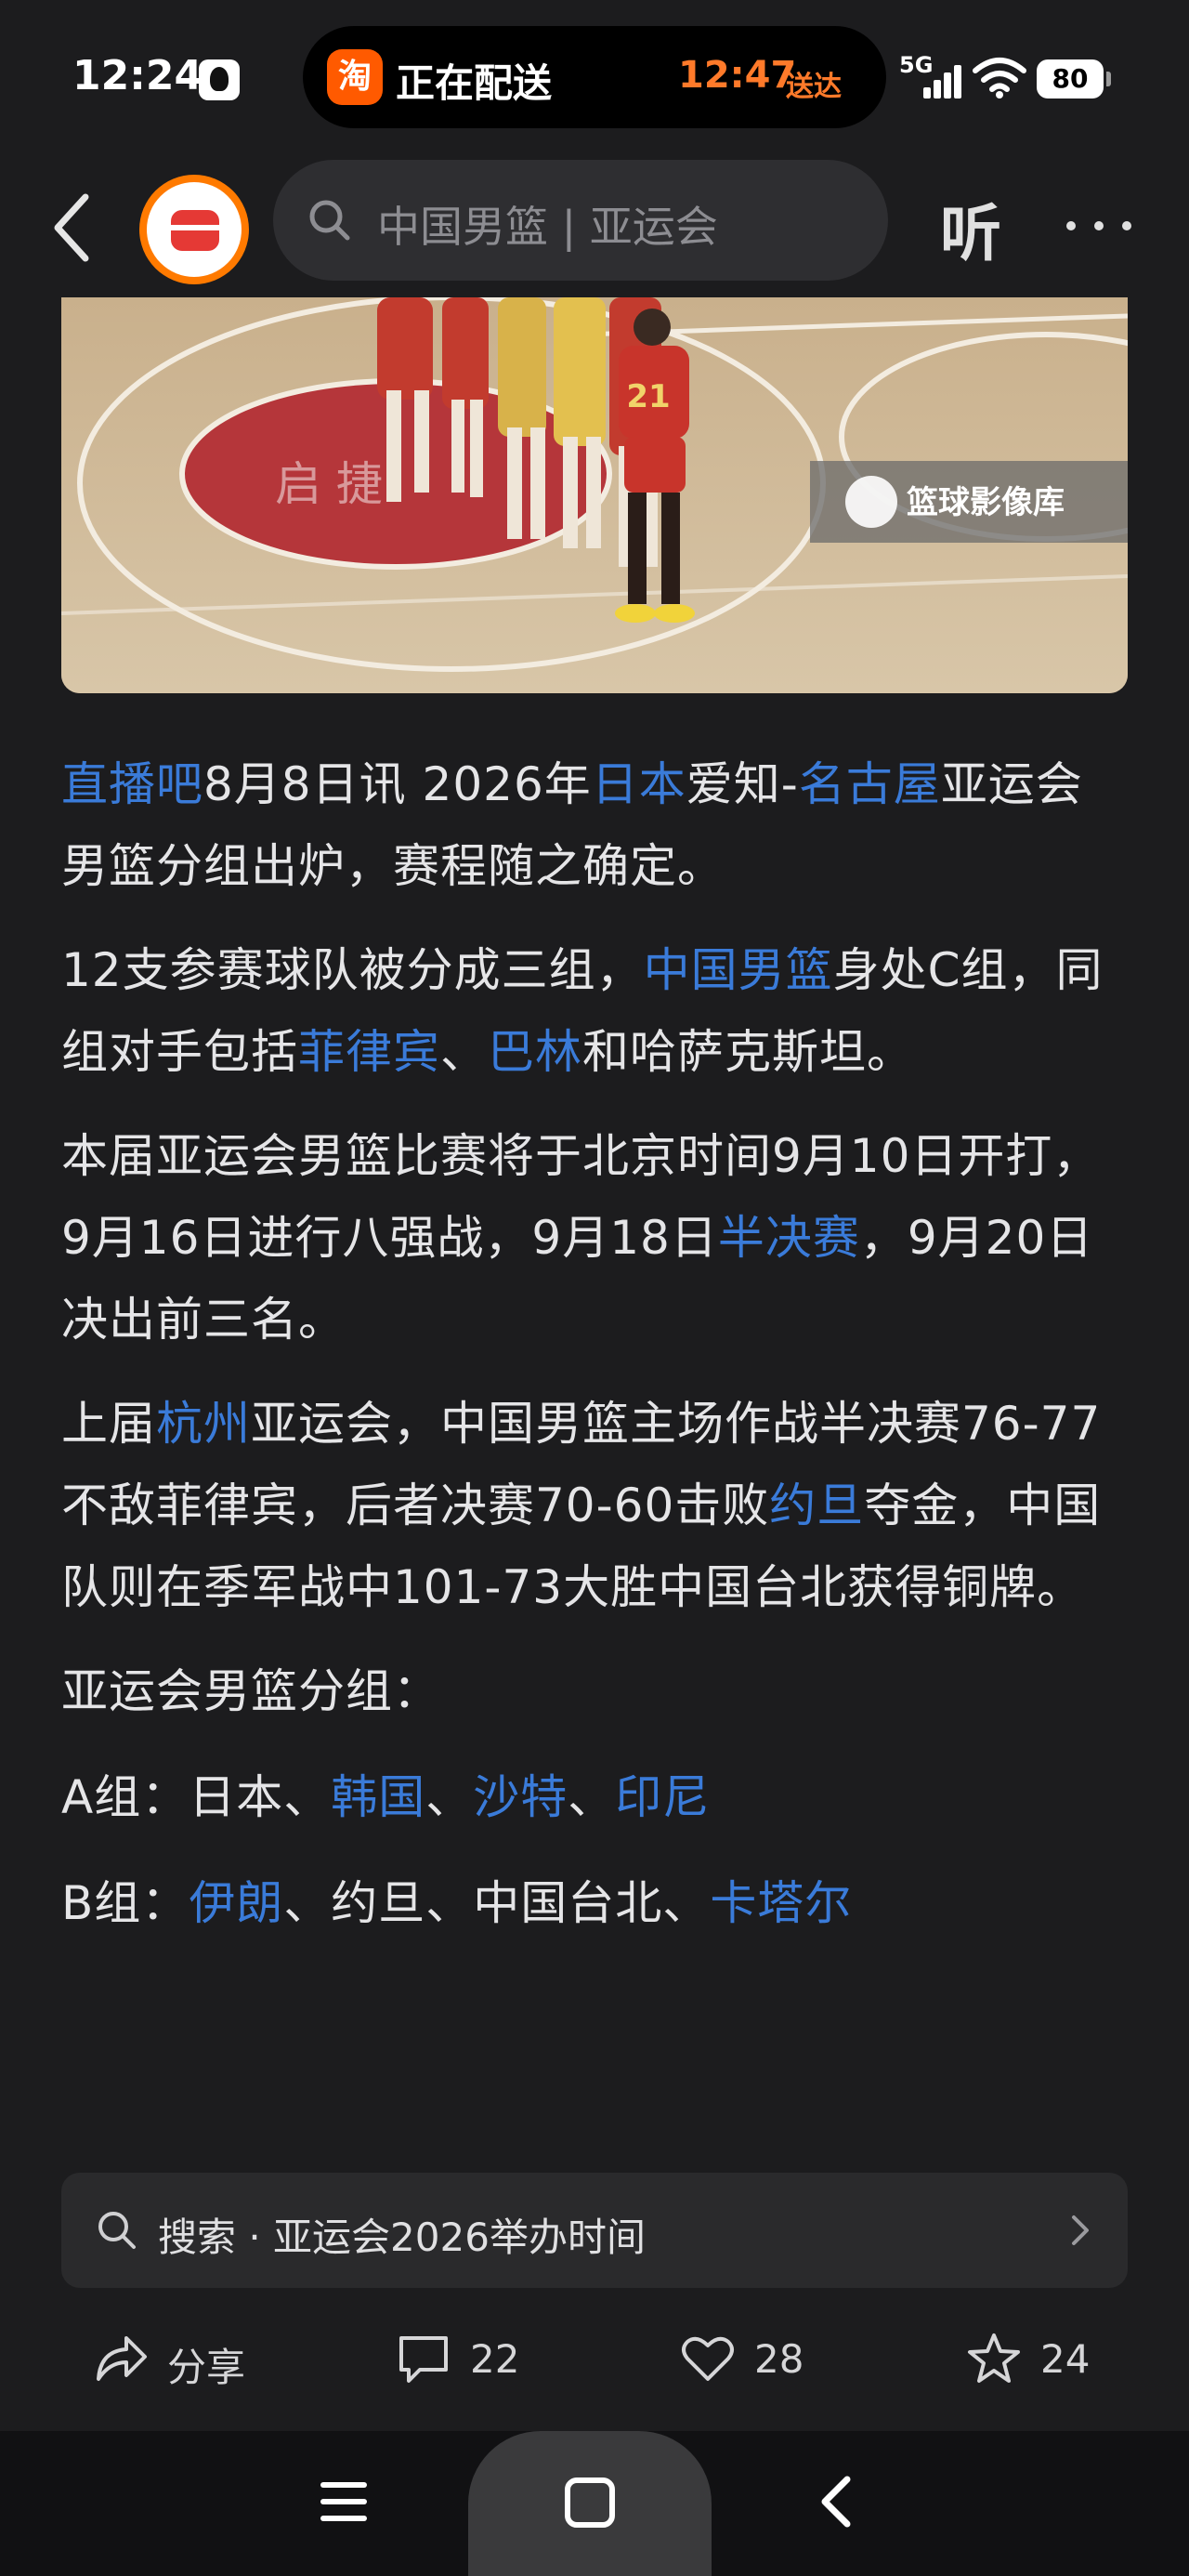 The image size is (1189, 2576). I want to click on search-bar: 中国男篮 | 亚运会, so click(581, 220).